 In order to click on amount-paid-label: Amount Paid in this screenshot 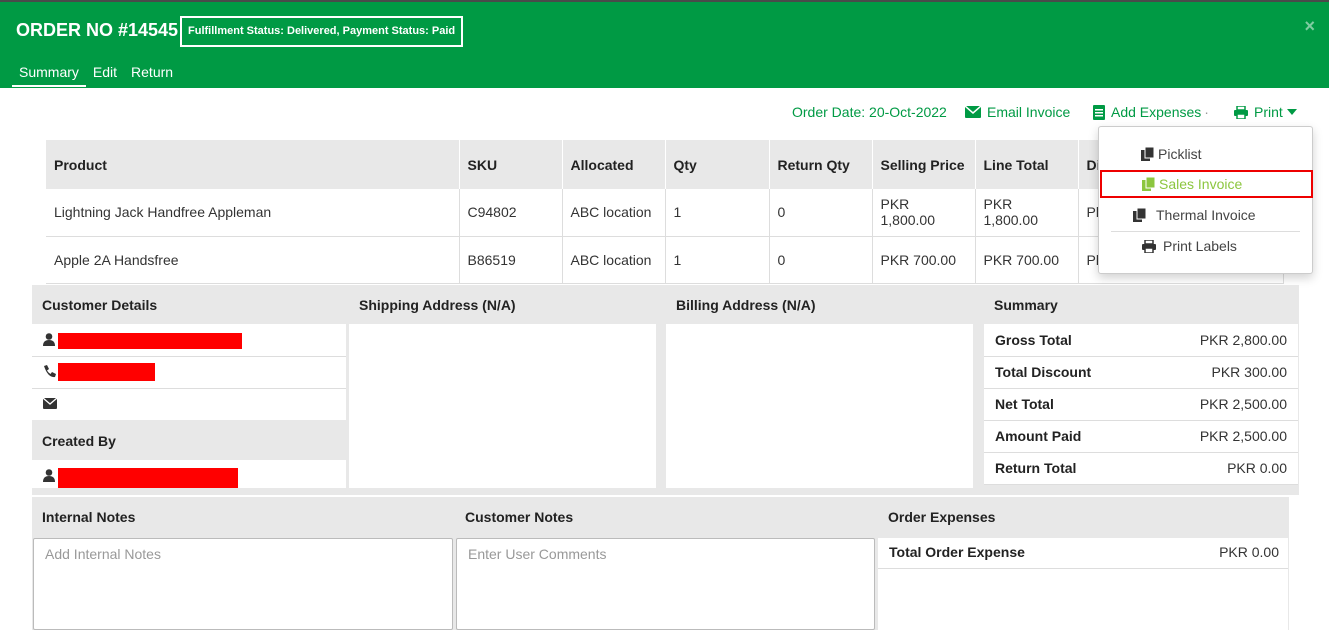, I will do `click(1038, 436)`.